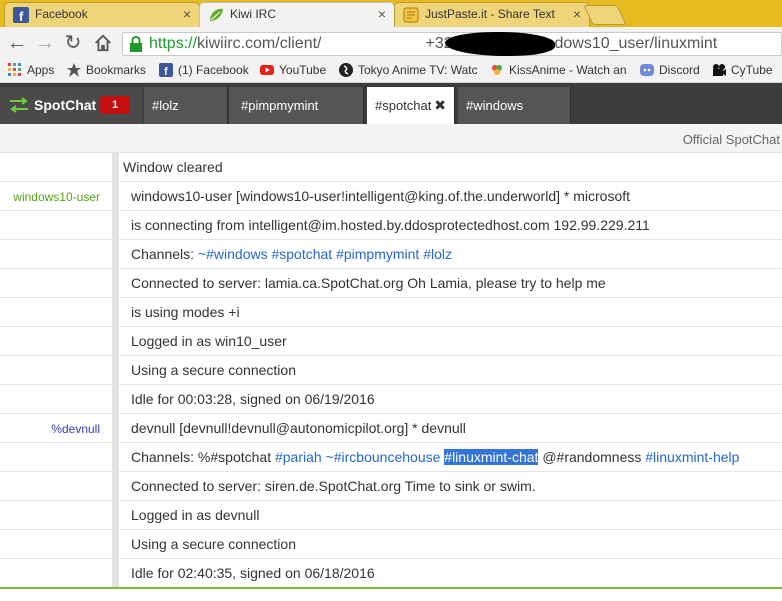 The width and height of the screenshot is (782, 601). What do you see at coordinates (391, 312) in the screenshot?
I see `message-row: is using modes +i` at bounding box center [391, 312].